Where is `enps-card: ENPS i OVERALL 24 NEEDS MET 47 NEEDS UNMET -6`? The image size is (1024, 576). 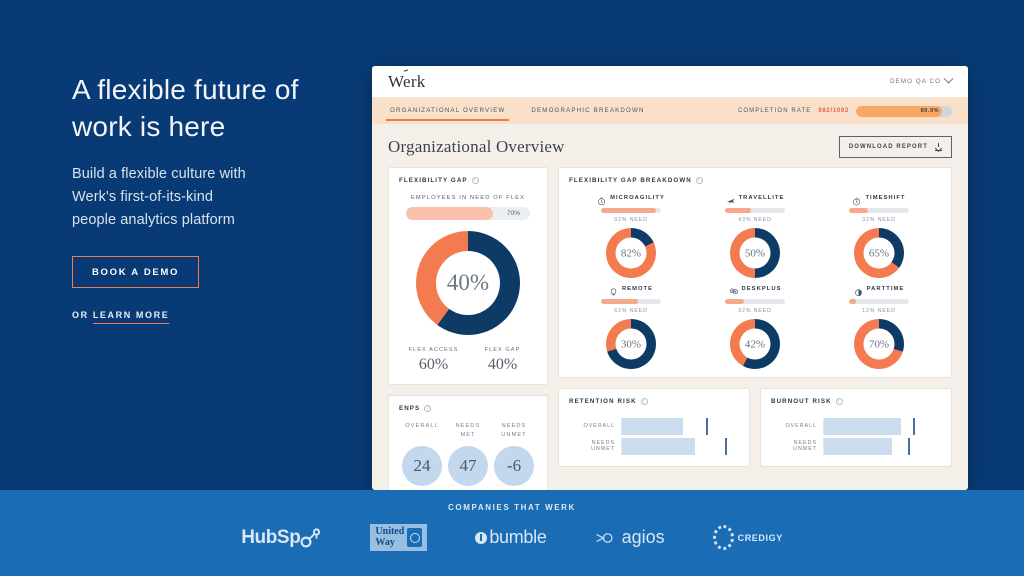 enps-card: ENPS i OVERALL 24 NEEDS MET 47 NEEDS UNMET -6 is located at coordinates (468, 442).